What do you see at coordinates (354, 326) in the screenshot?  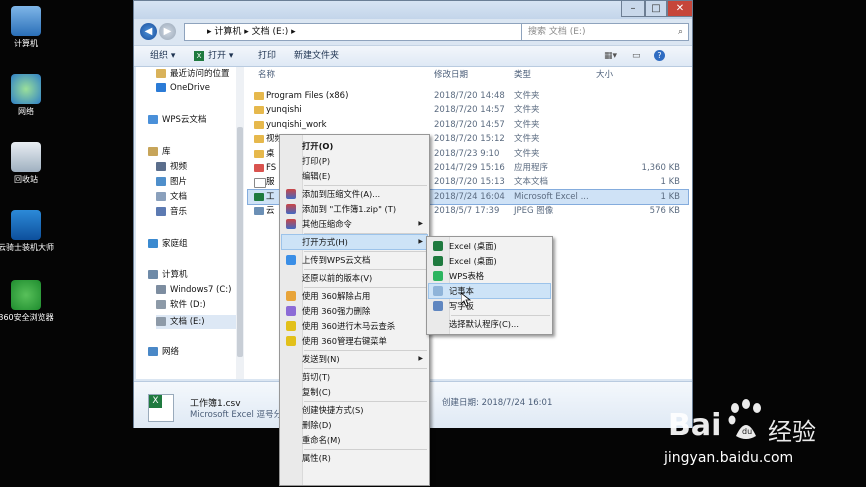 I see `menu-item: 使用 360进行木马云查杀` at bounding box center [354, 326].